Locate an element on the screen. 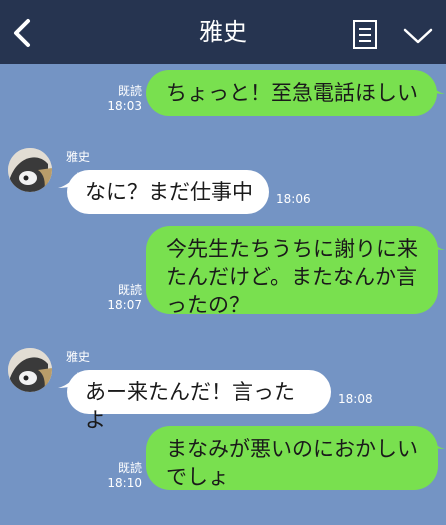 The width and height of the screenshot is (446, 525). message-meta: 既読 18:07 is located at coordinates (123, 298).